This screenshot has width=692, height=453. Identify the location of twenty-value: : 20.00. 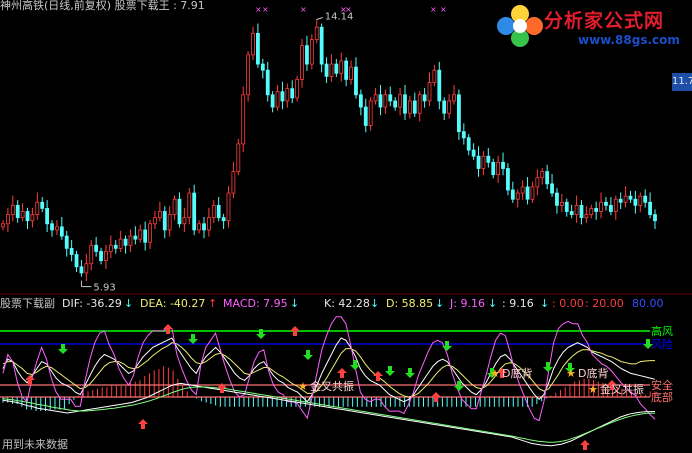
(604, 303).